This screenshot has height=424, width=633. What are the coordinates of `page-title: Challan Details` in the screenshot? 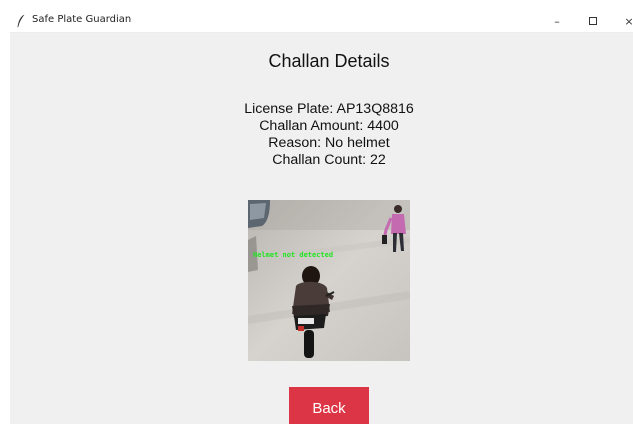 It's located at (329, 61).